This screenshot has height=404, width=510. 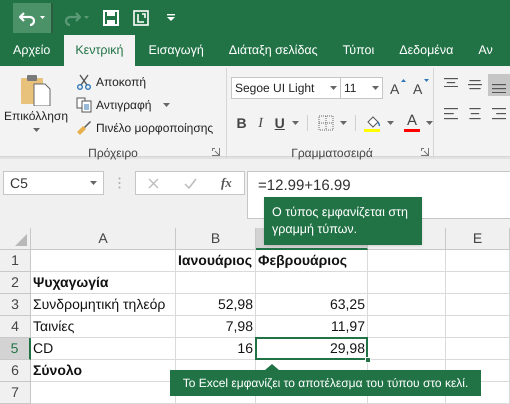 What do you see at coordinates (145, 82) in the screenshot?
I see `cut-button: Αποκοπή` at bounding box center [145, 82].